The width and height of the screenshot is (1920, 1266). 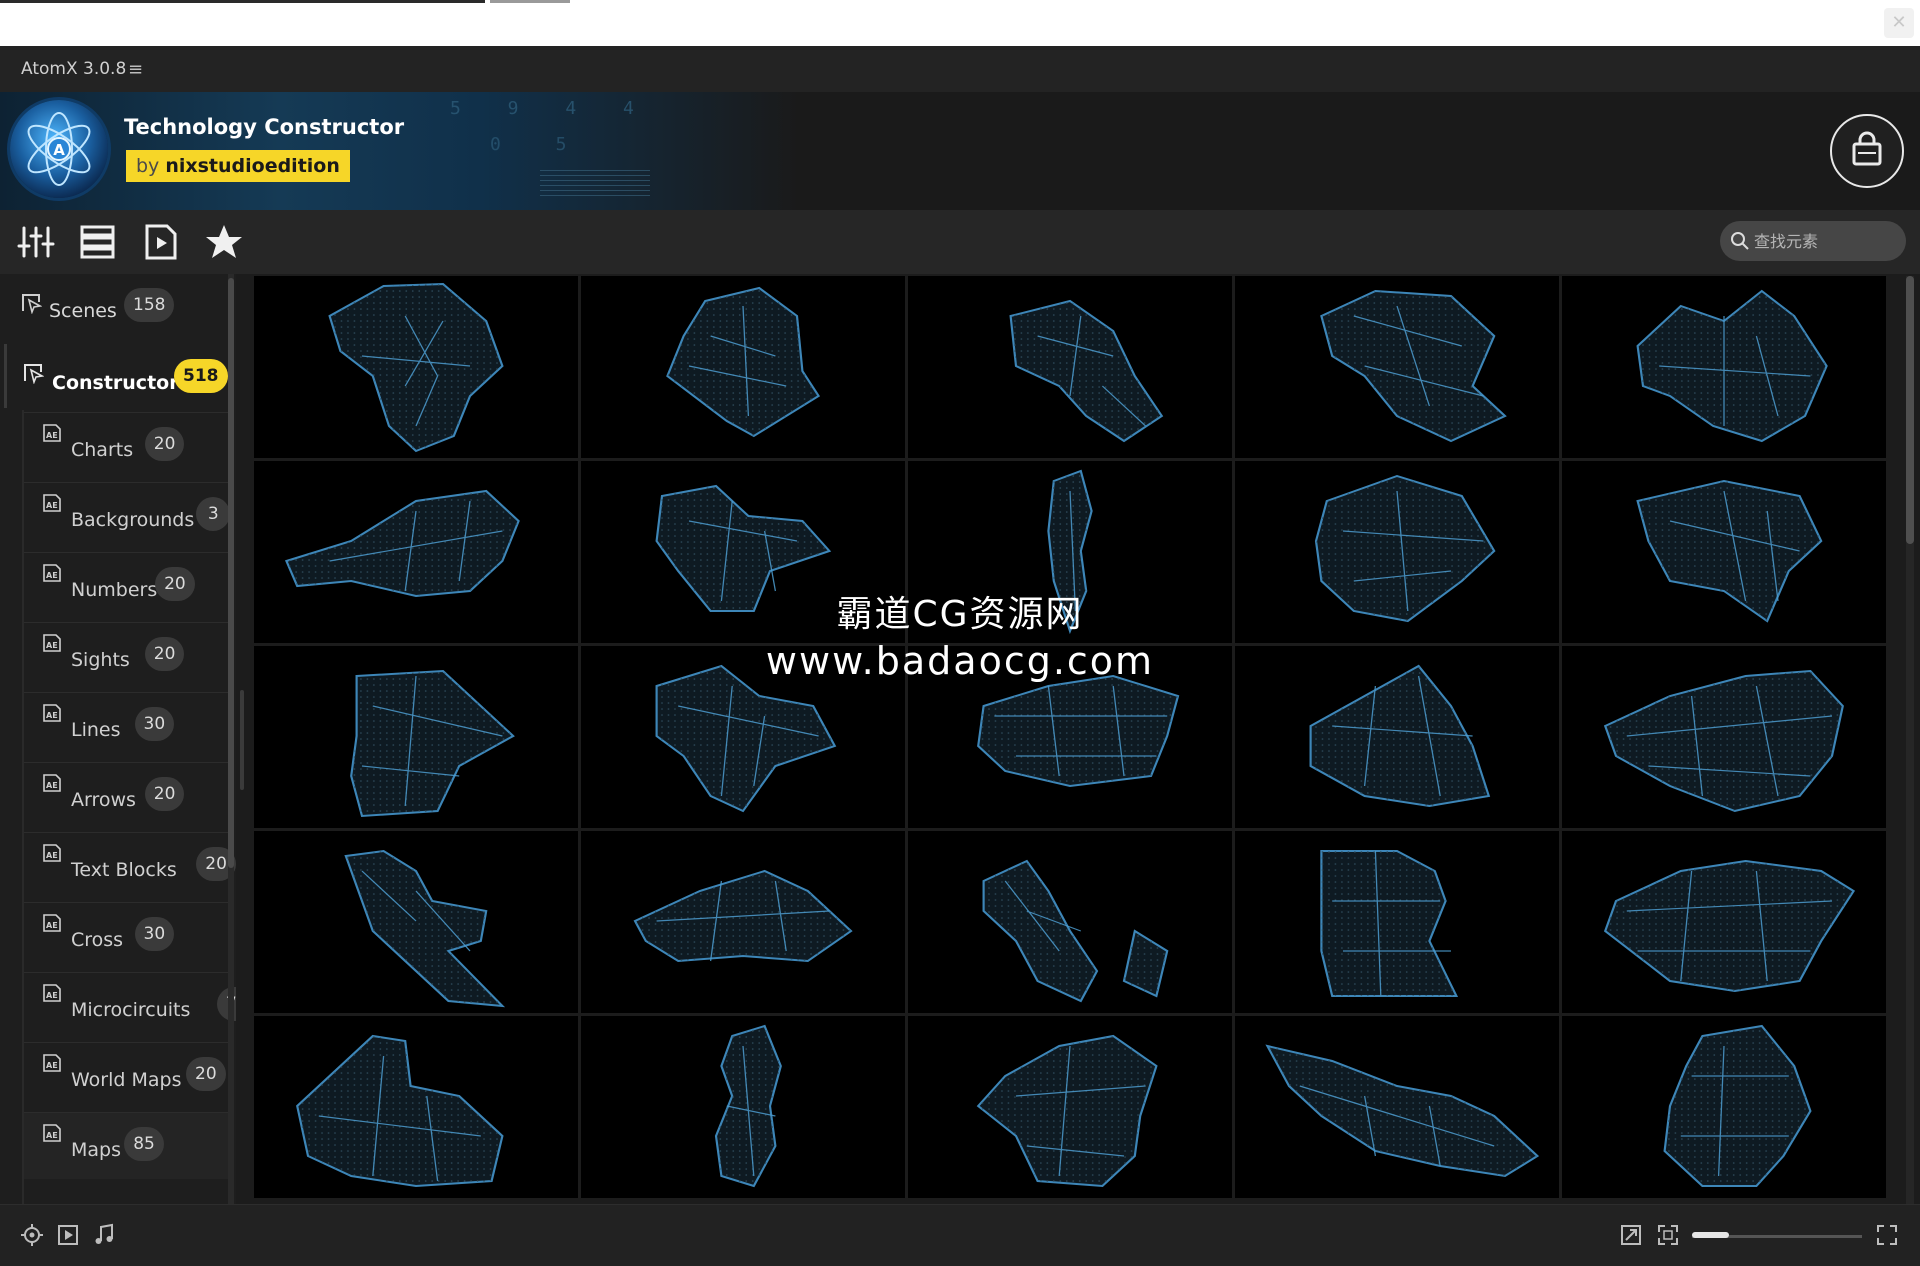 I want to click on watermark-line-1: 霸道CG资源网, so click(x=960, y=614).